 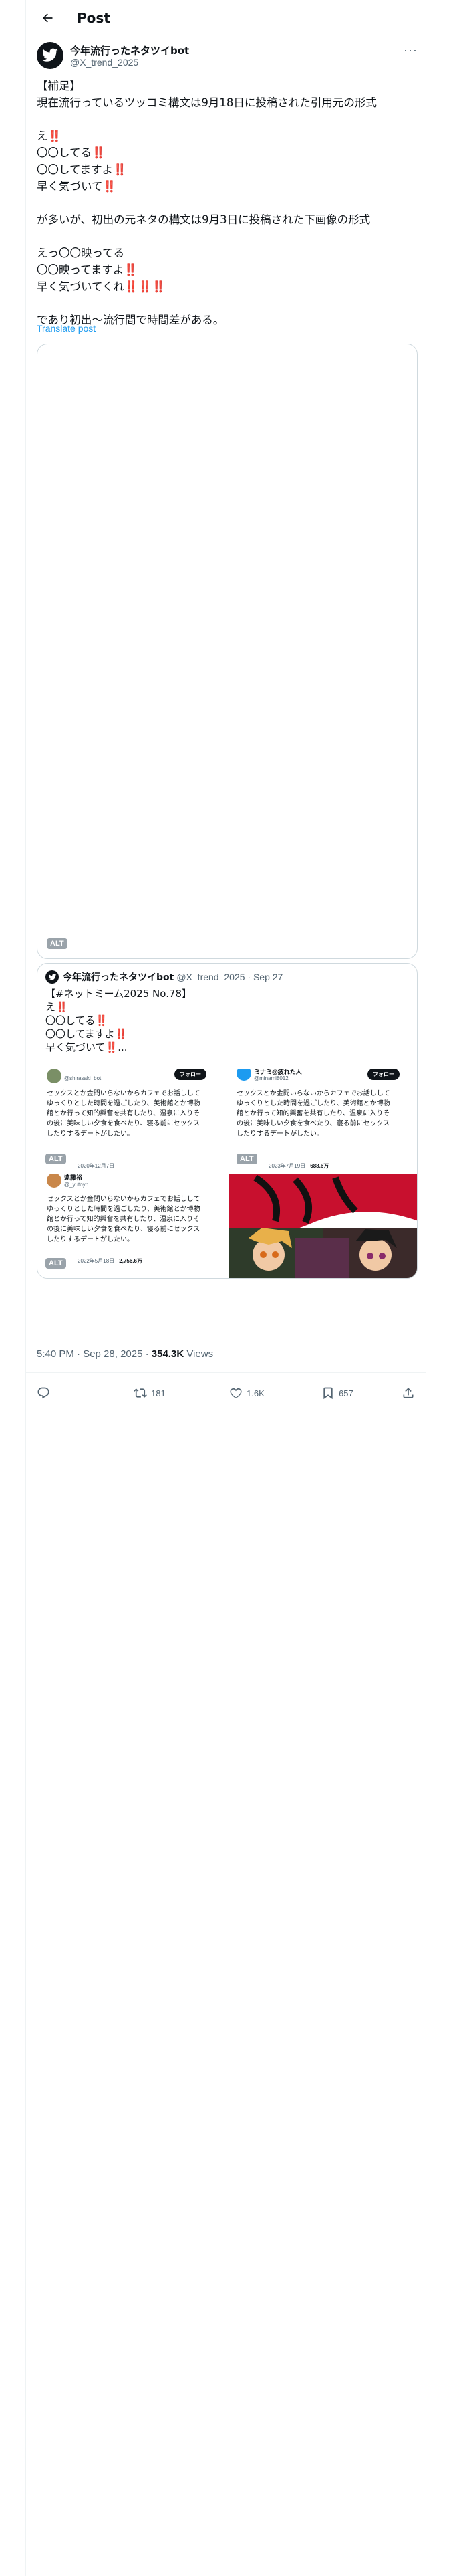 I want to click on author-handle: @X_trend_2025, so click(x=104, y=62).